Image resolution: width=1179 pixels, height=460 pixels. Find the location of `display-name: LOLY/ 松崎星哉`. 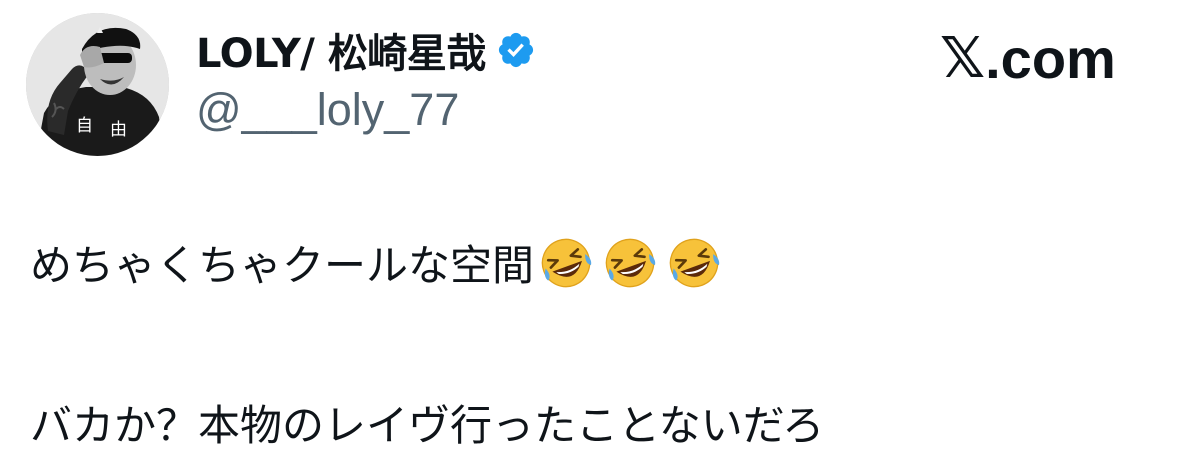

display-name: LOLY/ 松崎星哉 is located at coordinates (341, 50).